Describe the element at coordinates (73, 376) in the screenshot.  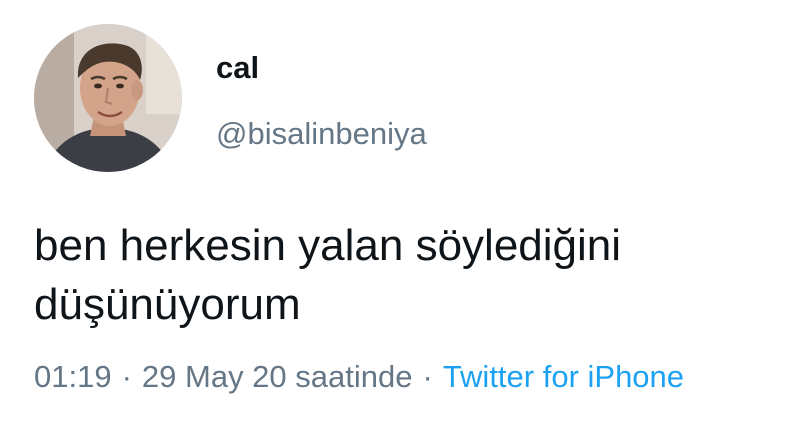
I see `tweet-time: 01:19` at that location.